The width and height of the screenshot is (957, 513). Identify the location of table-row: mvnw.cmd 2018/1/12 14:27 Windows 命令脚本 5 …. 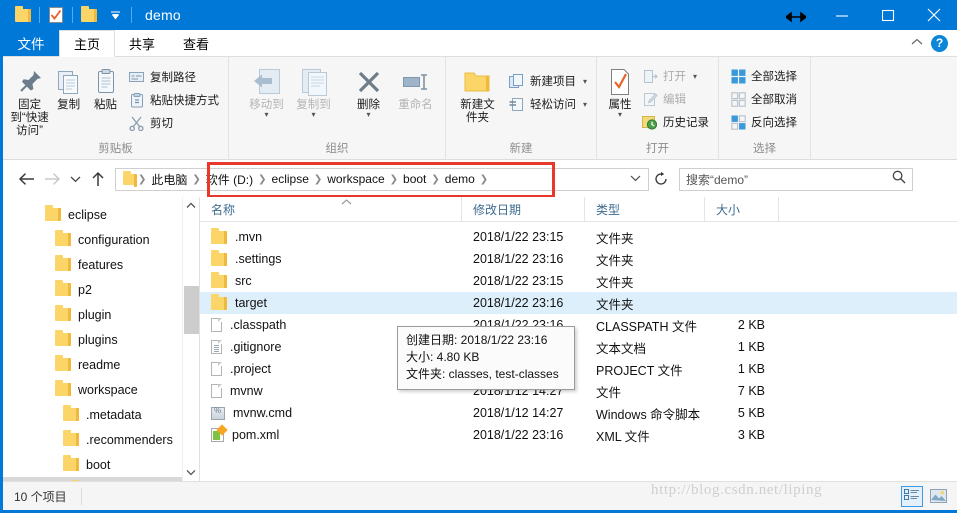
(578, 413).